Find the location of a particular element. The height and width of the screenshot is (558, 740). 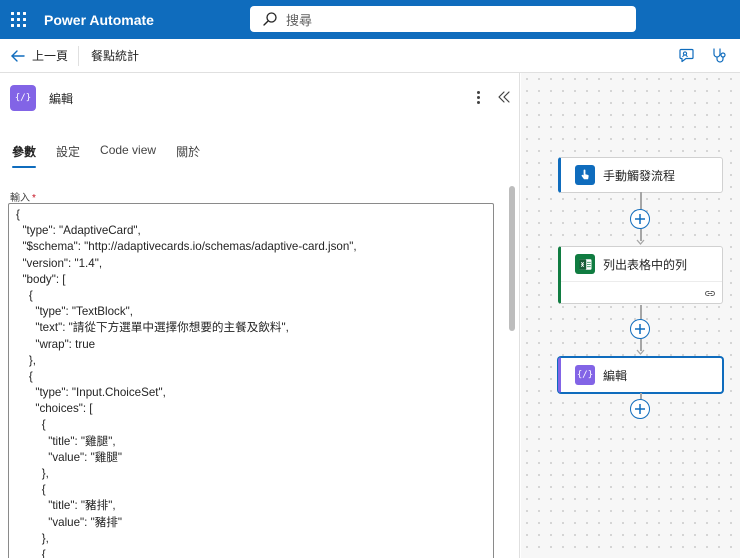

code-line: "type": "Input.ChoiceSet", is located at coordinates (254, 393).